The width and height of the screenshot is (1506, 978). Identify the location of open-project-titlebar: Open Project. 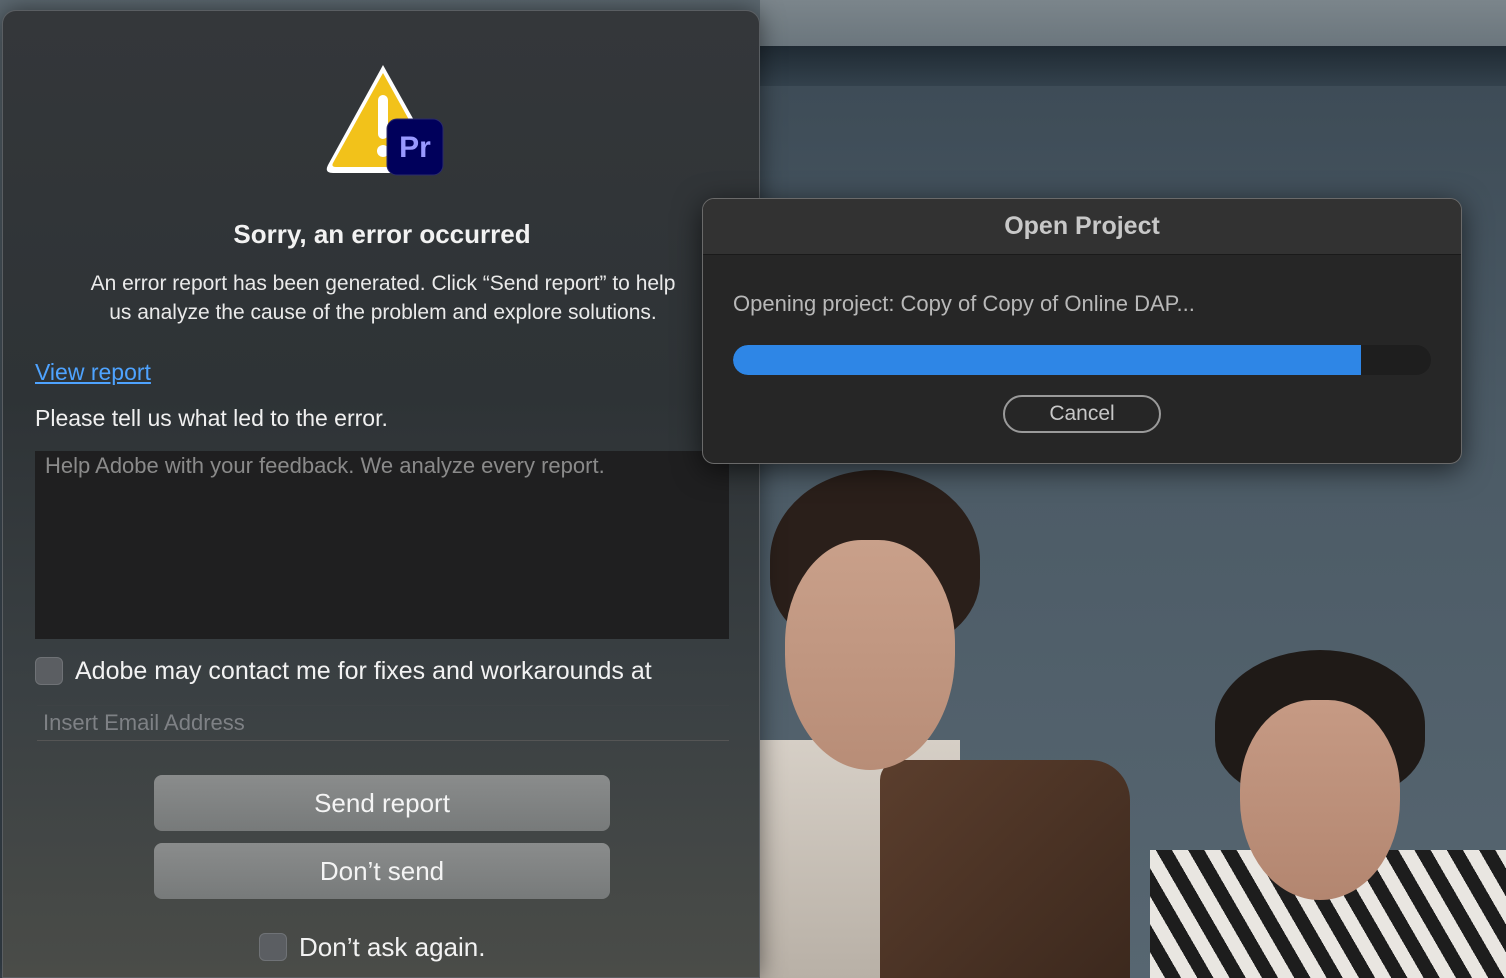
(1082, 227).